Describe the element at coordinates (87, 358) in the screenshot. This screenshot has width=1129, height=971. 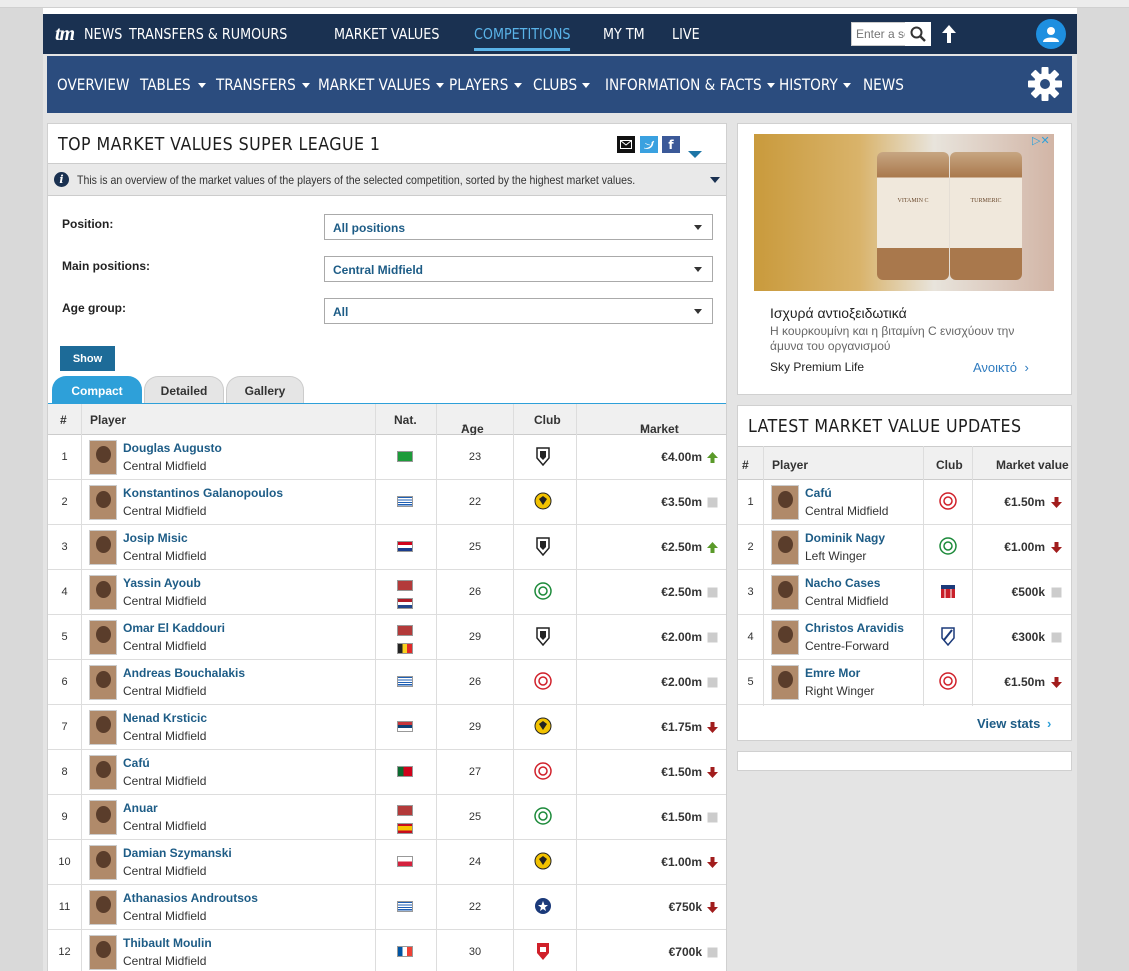
I see `show-button: Show` at that location.